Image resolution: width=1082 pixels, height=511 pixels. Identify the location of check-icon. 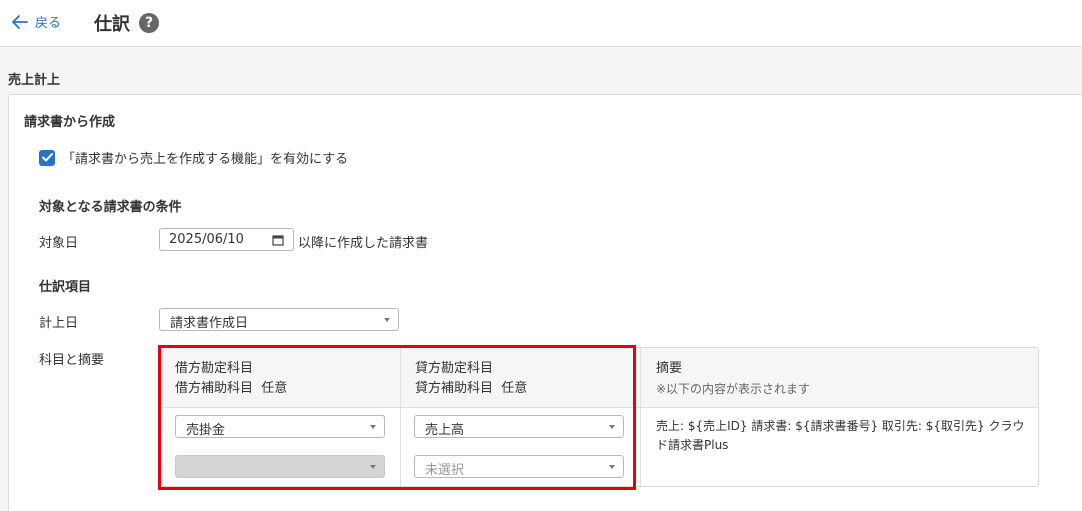
(47, 157).